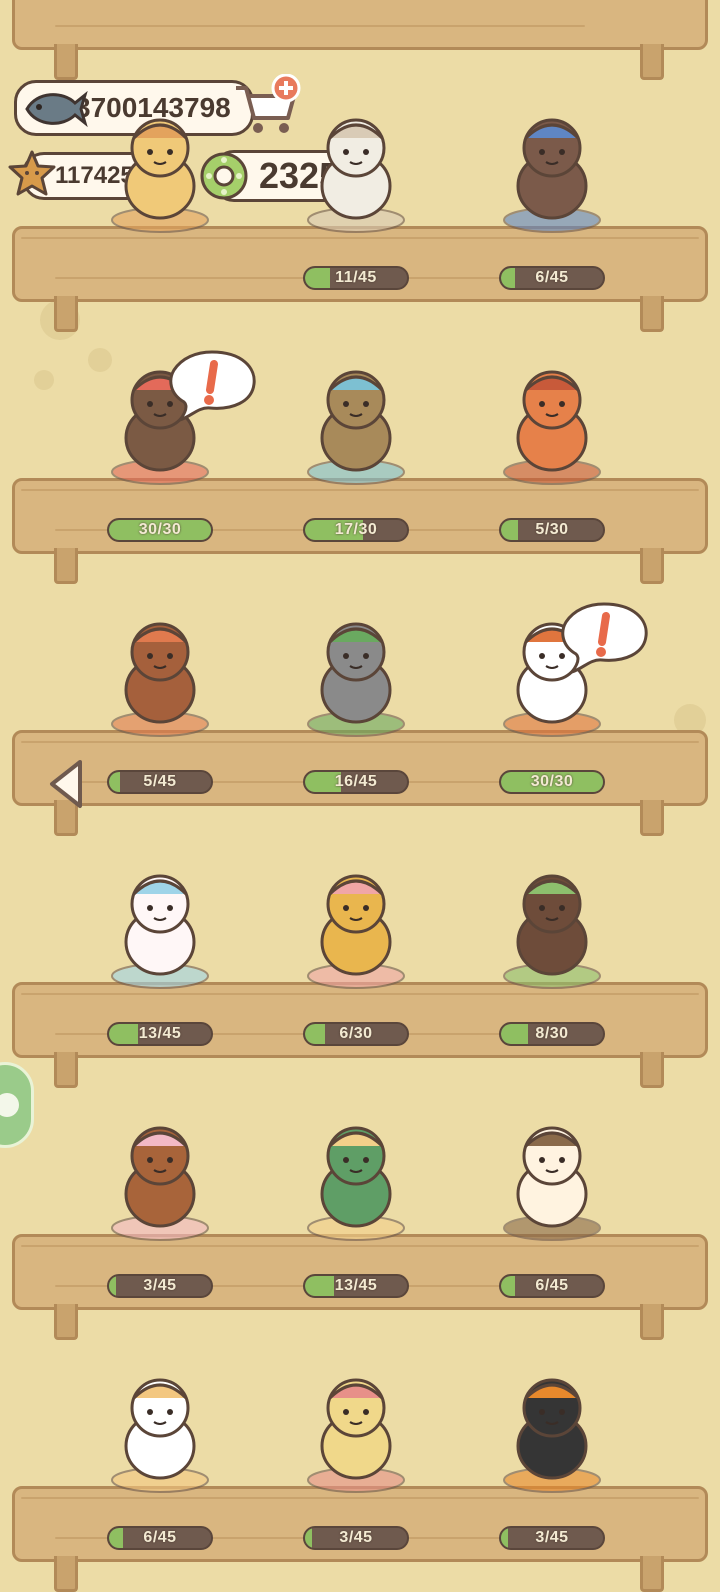  I want to click on character-mechanic-capybara, so click(356, 420).